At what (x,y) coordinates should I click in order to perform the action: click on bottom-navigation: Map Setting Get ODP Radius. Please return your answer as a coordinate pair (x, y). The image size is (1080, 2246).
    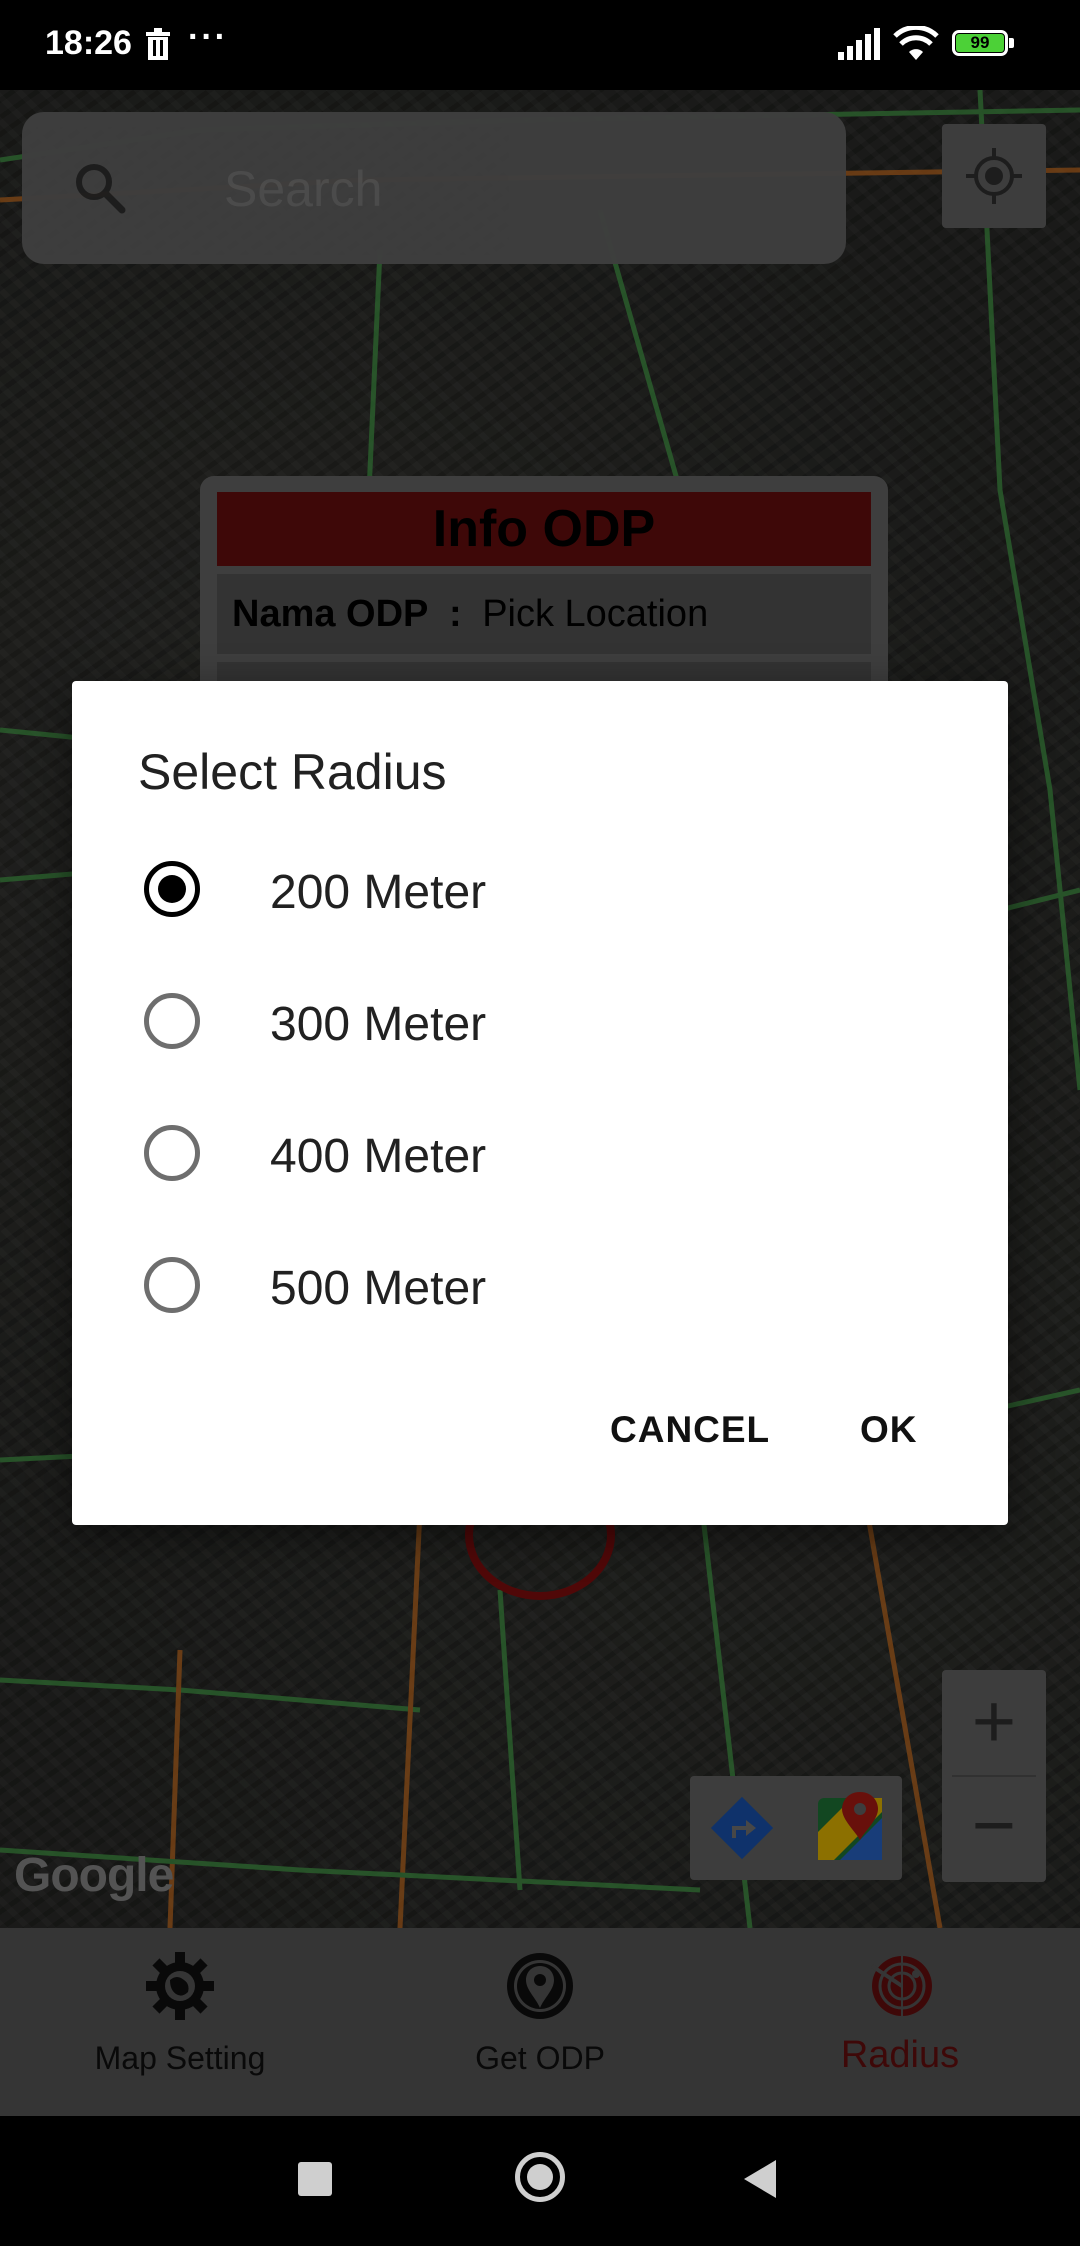
    Looking at the image, I should click on (540, 2022).